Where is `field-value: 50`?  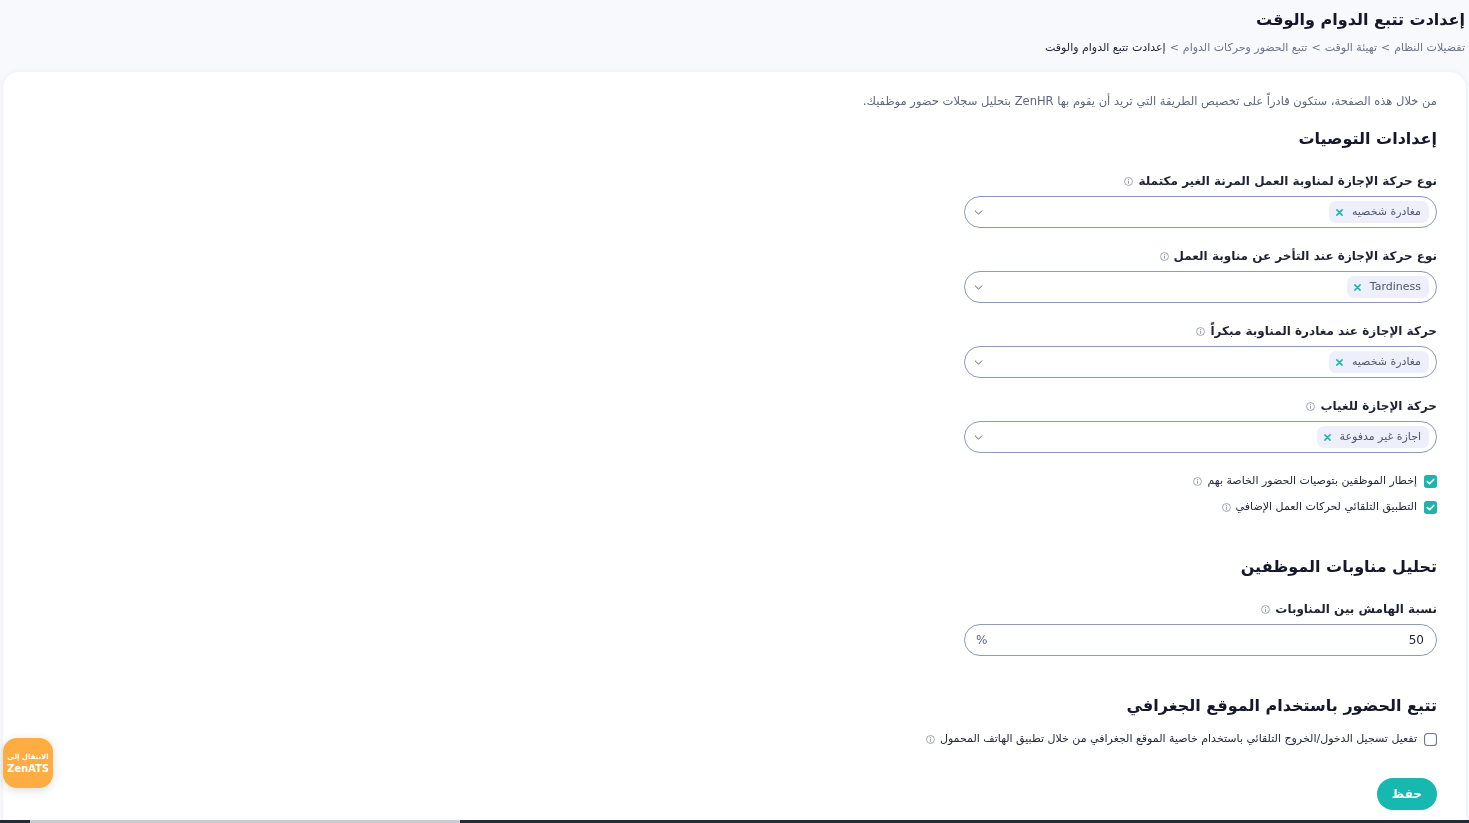 field-value: 50 is located at coordinates (1416, 640).